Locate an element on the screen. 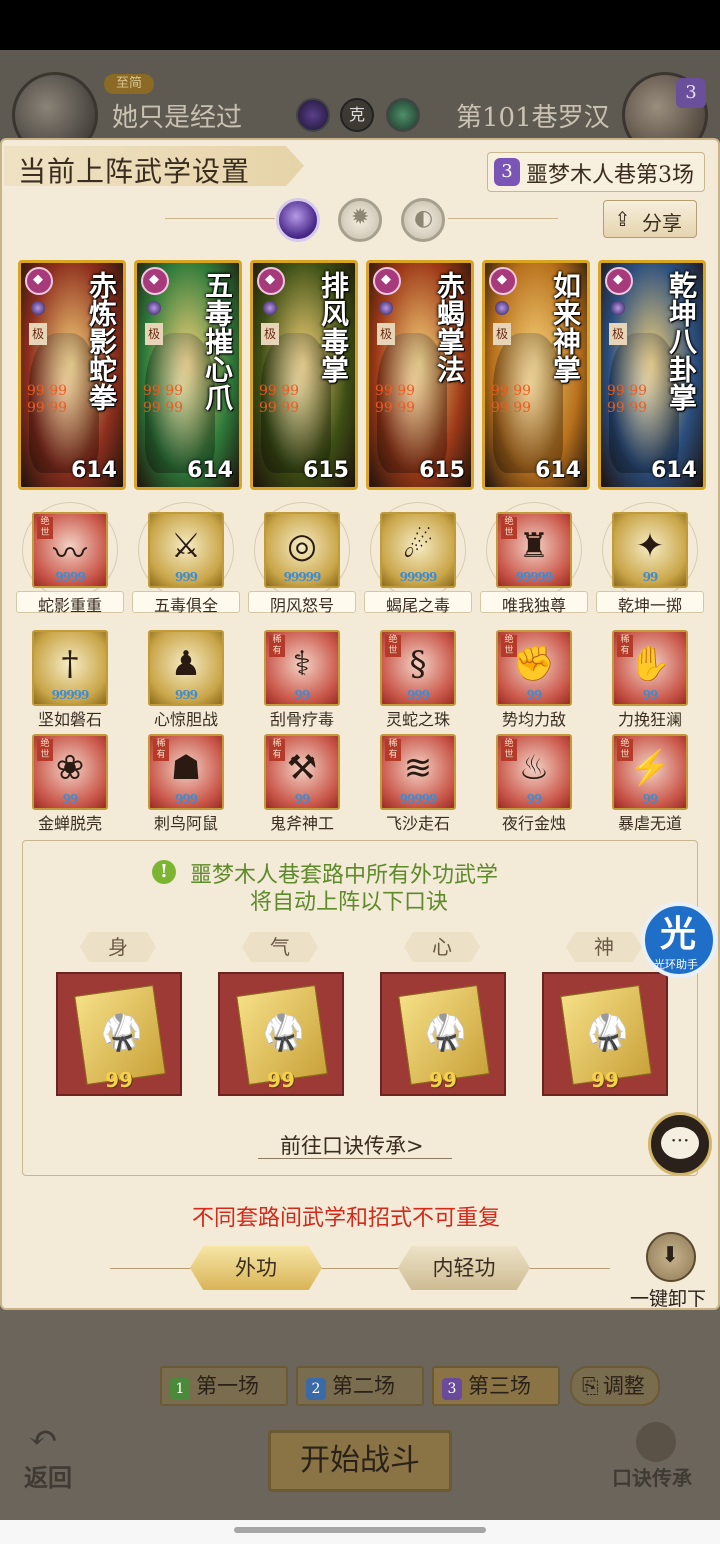  stage-label: 噩梦木人巷第3场 is located at coordinates (610, 175).